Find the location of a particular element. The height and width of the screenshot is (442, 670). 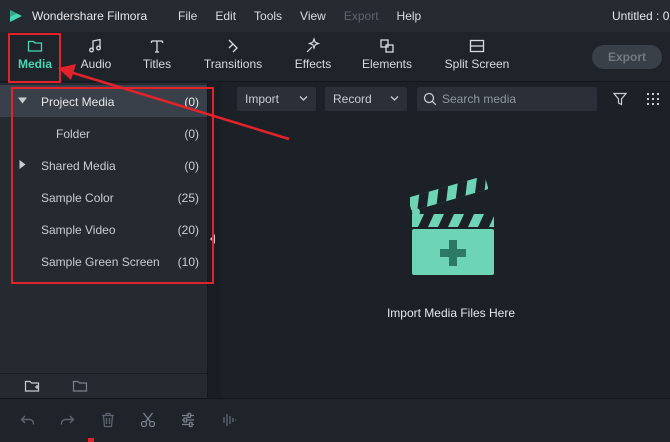

record-dropdown-label: Record is located at coordinates (352, 99).